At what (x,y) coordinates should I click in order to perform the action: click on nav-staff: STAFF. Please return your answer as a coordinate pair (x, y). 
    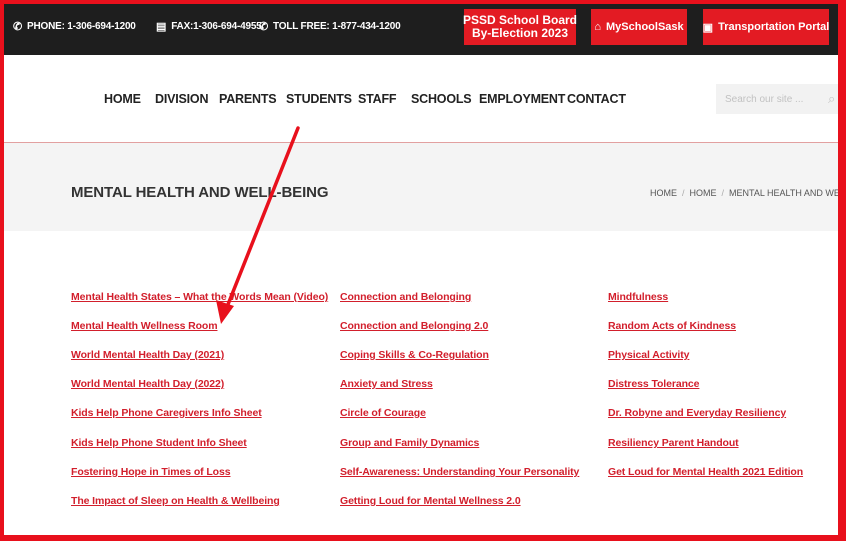
    Looking at the image, I should click on (377, 99).